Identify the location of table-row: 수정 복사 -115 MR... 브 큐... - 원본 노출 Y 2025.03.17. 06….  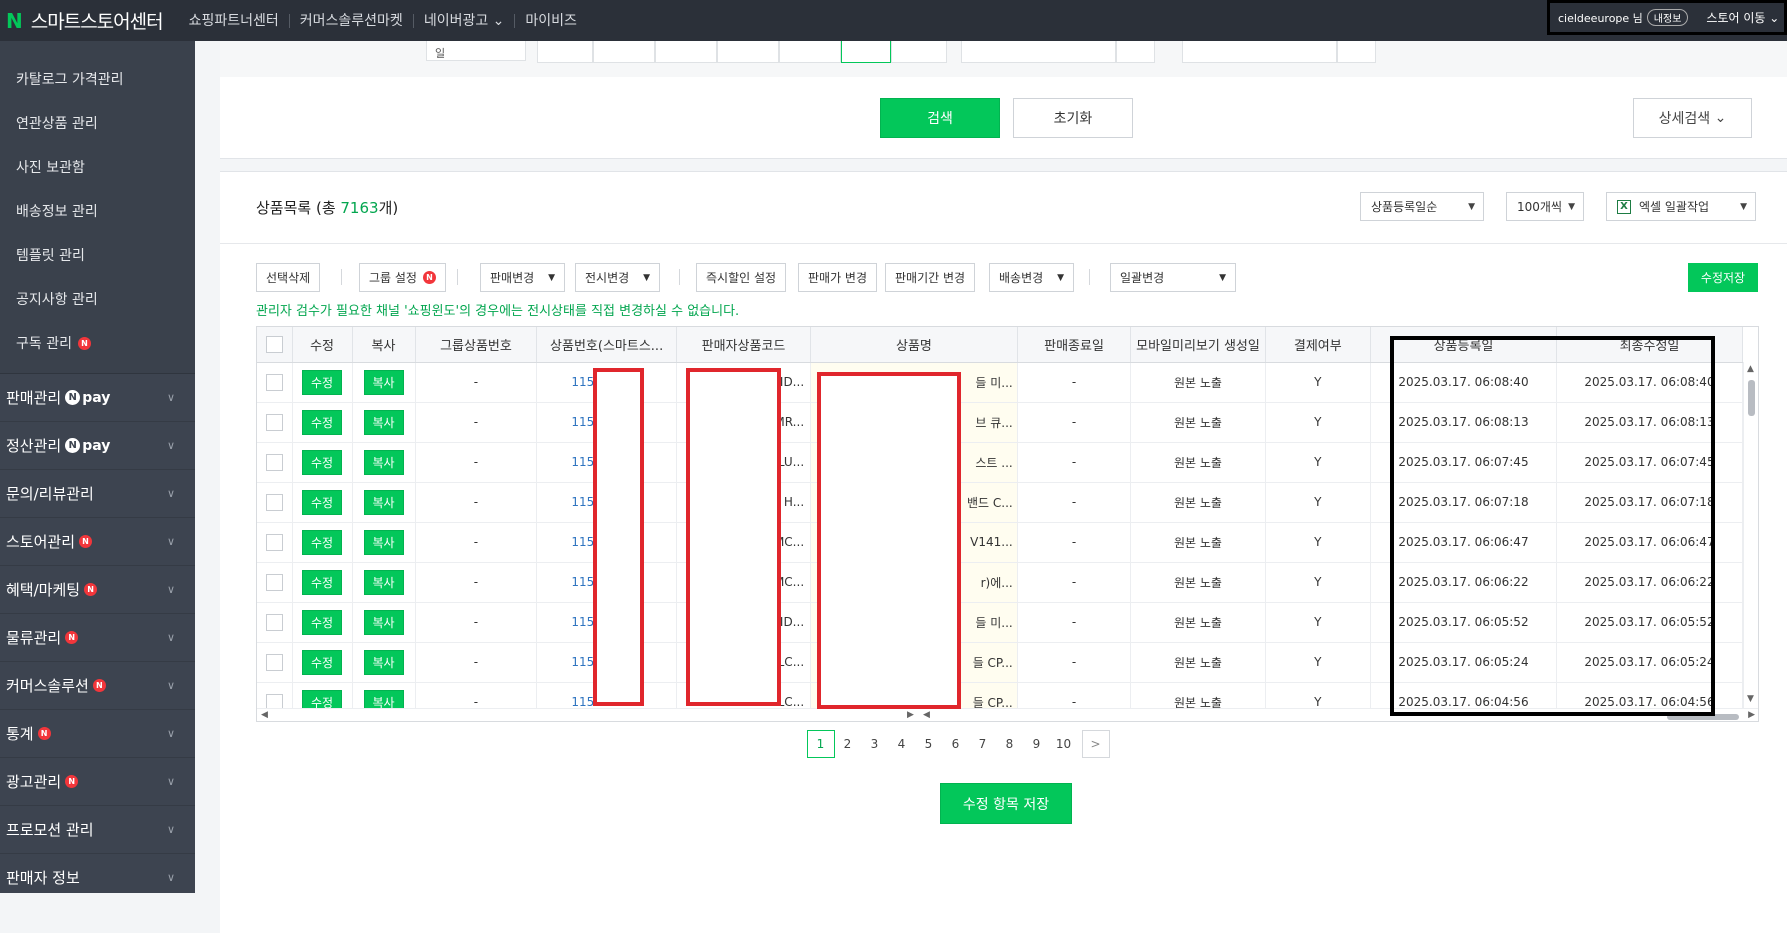
(1000, 422).